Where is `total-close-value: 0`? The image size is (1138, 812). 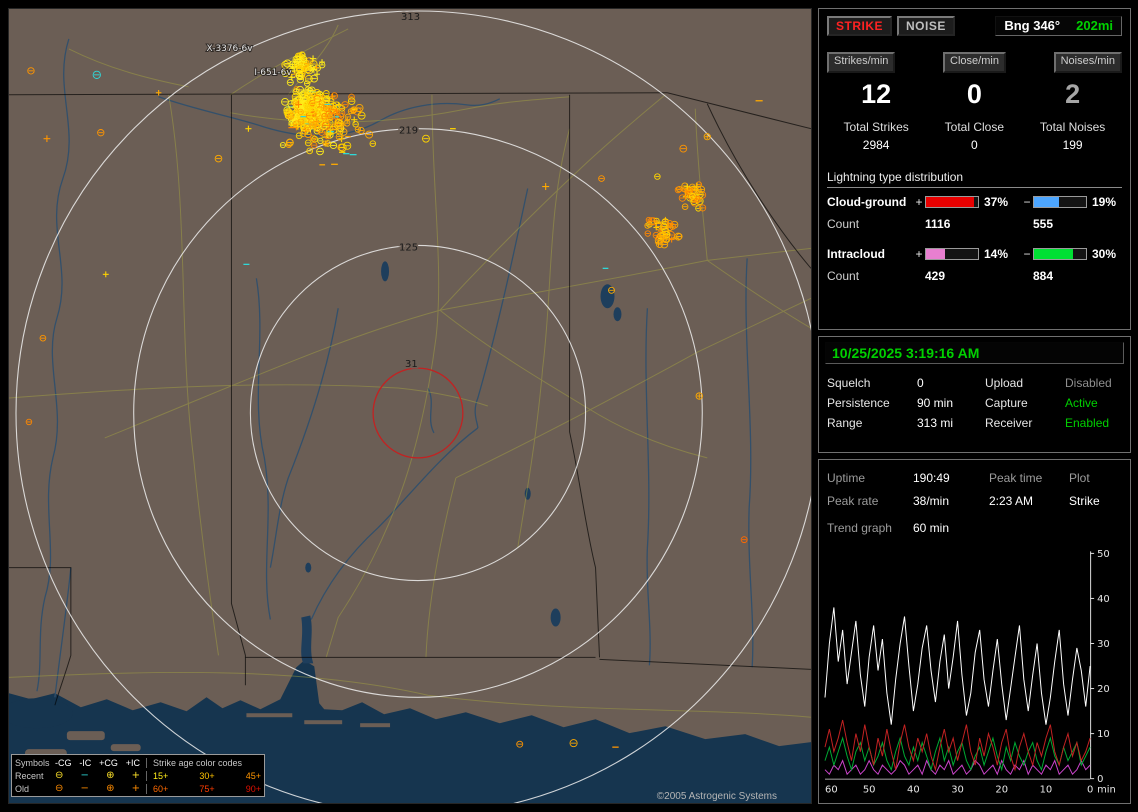 total-close-value: 0 is located at coordinates (974, 145).